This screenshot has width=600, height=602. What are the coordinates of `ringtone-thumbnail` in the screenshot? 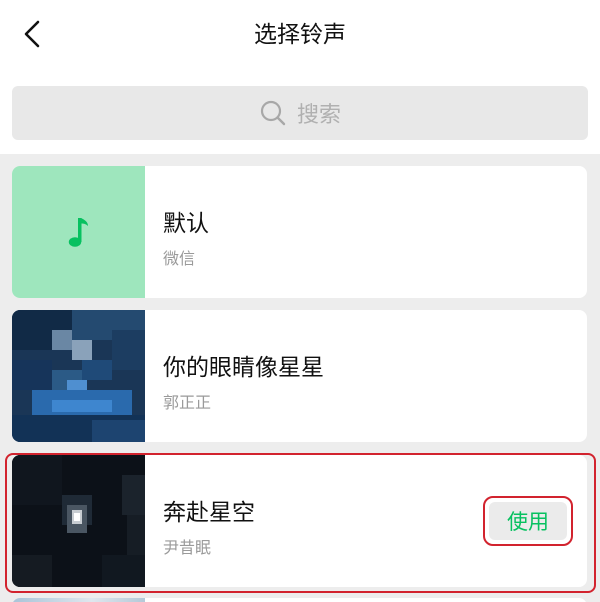 It's located at (78, 232).